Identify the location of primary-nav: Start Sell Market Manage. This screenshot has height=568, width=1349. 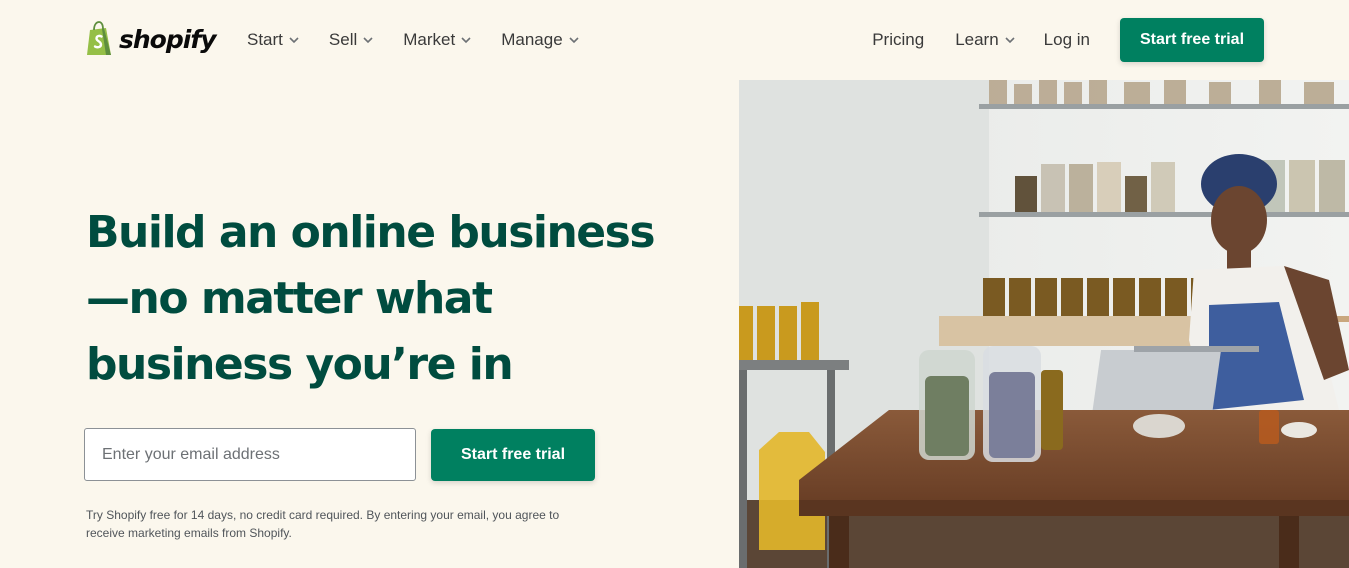
(428, 40).